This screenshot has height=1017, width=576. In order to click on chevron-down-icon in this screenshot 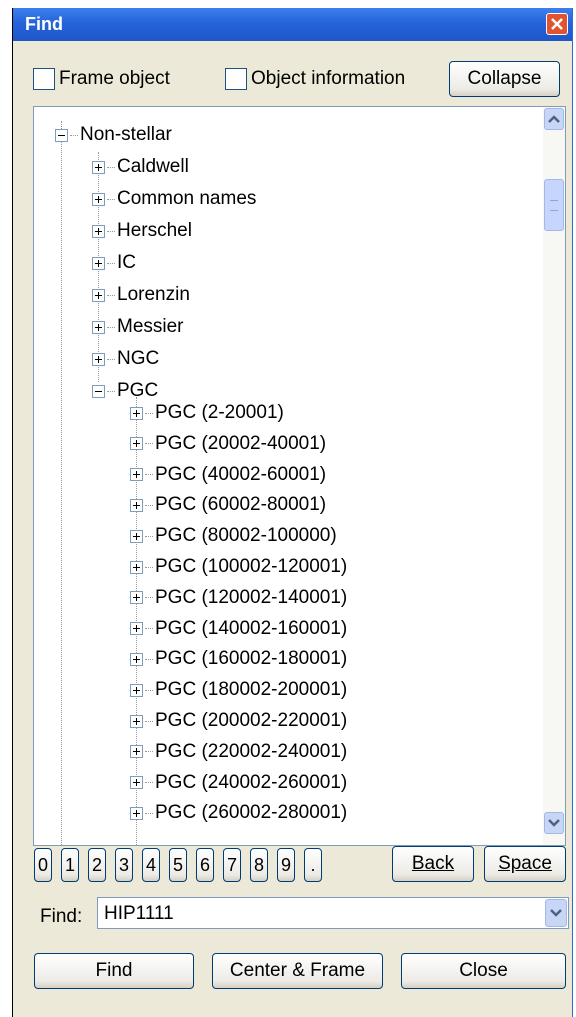, I will do `click(554, 823)`.